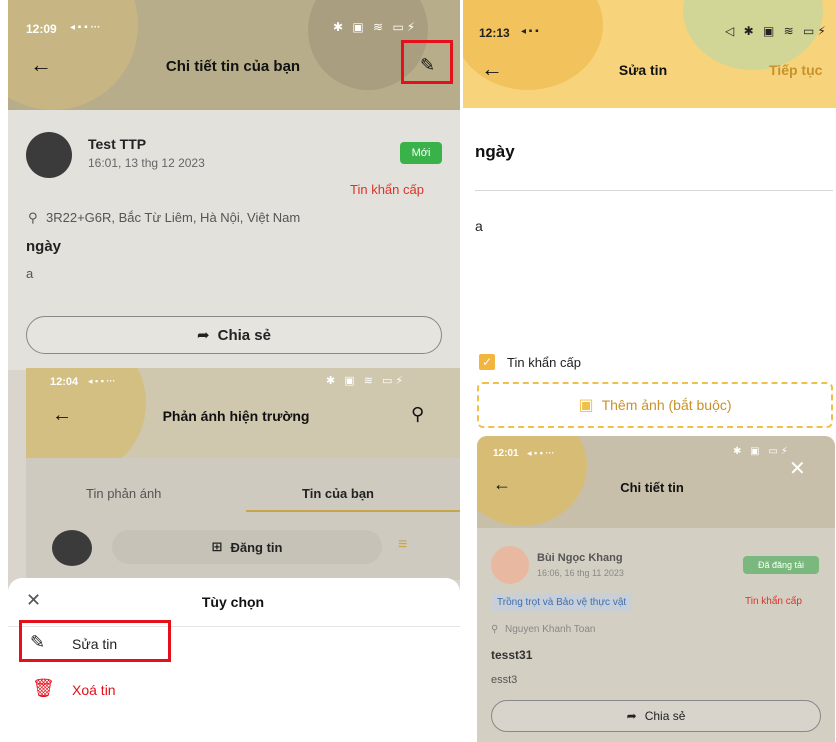  Describe the element at coordinates (366, 381) in the screenshot. I see `inner-status-icons: ✱ ▣ ≋ ▭⚡` at that location.